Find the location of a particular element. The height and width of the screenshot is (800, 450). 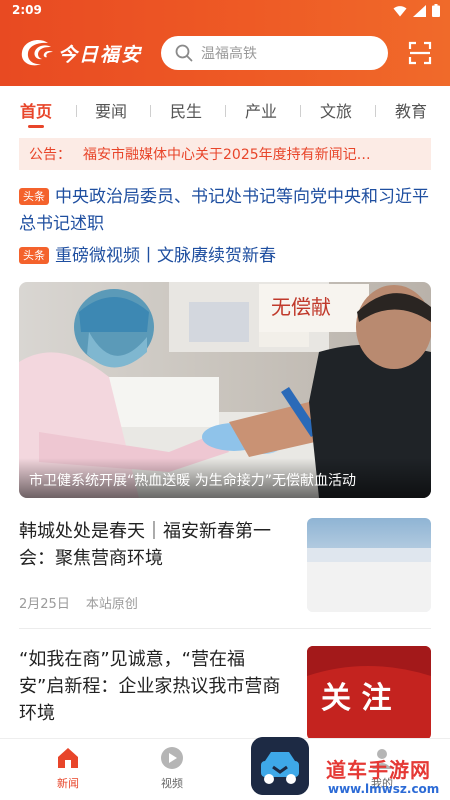

tab-education: 教育 is located at coordinates (411, 110).